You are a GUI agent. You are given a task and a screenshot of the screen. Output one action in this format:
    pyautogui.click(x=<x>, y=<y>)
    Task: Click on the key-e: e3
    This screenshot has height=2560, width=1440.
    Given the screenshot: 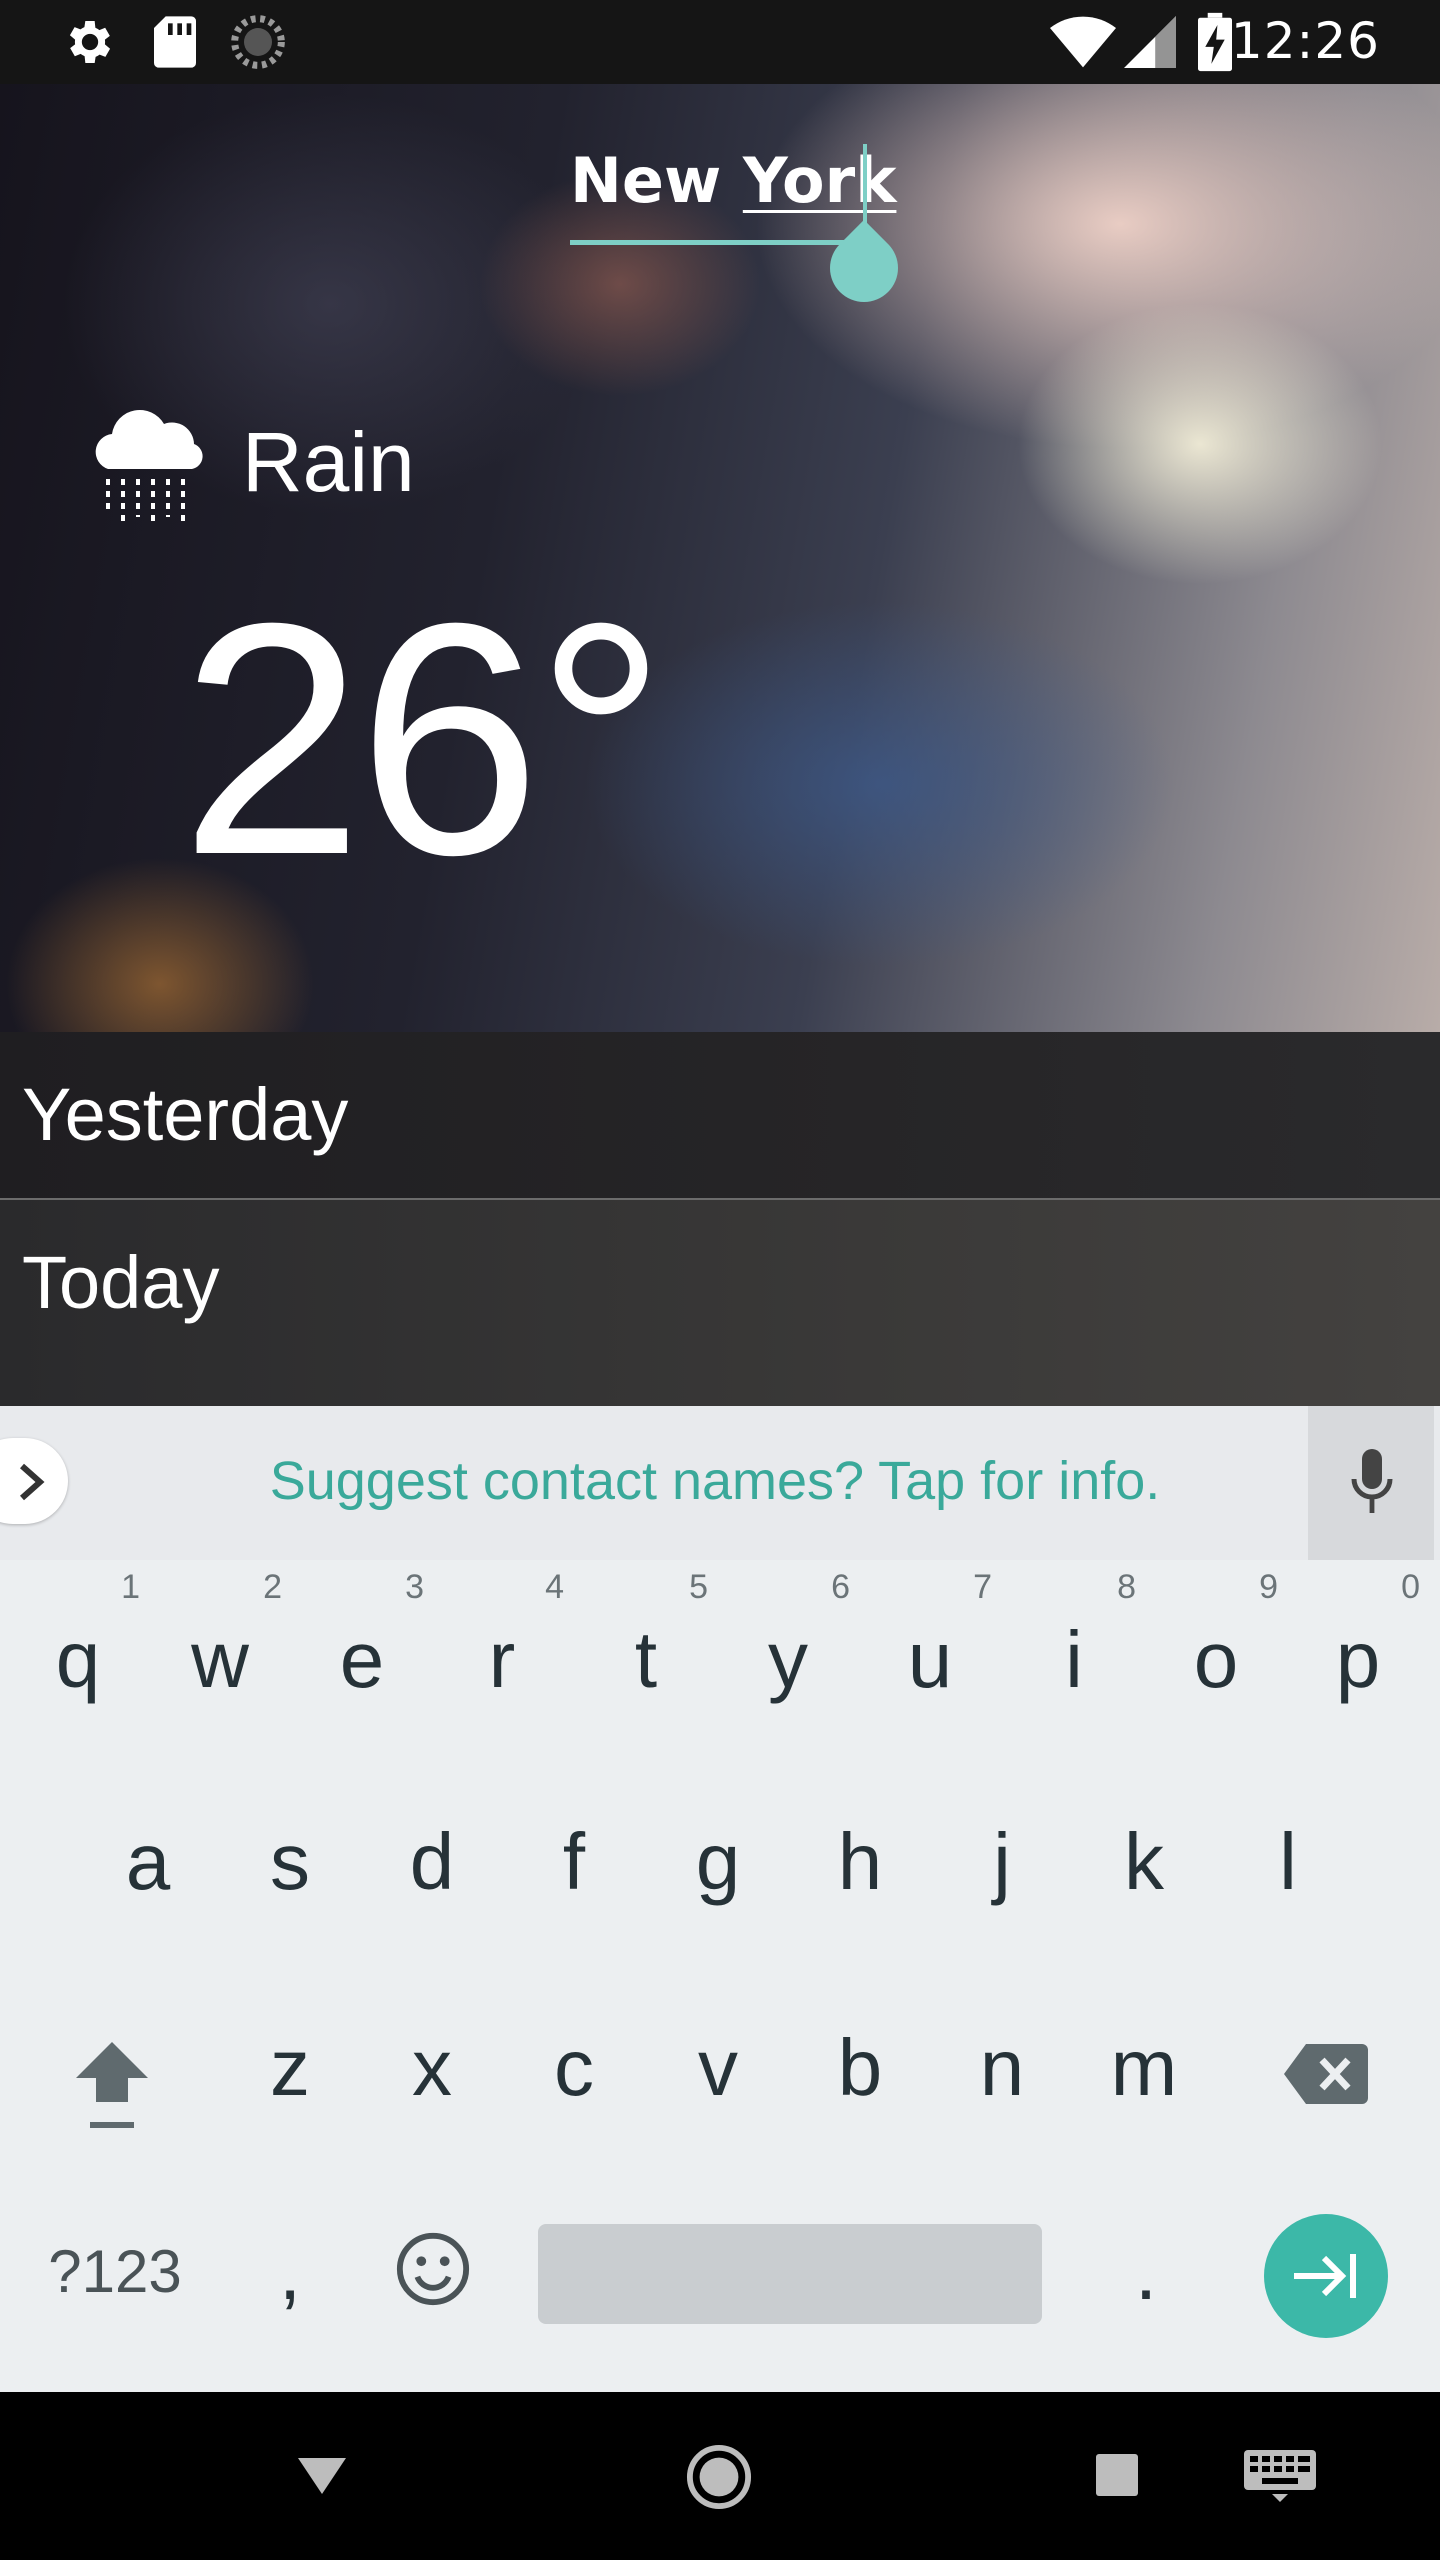 What is the action you would take?
    pyautogui.click(x=374, y=1634)
    